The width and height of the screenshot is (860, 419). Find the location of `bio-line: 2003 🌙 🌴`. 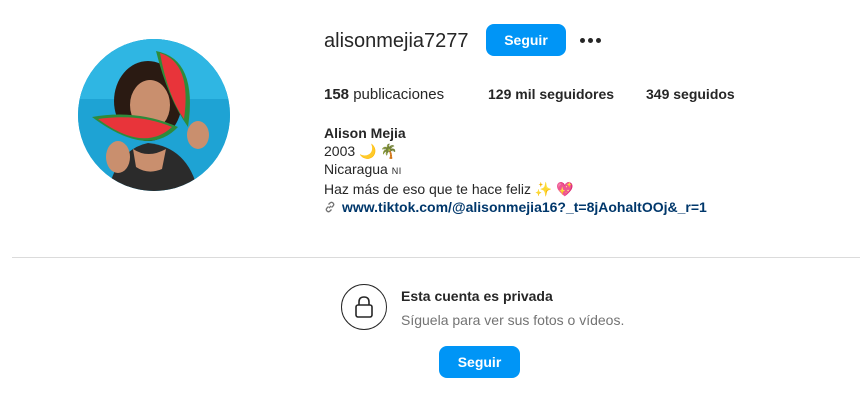

bio-line: 2003 🌙 🌴 is located at coordinates (361, 151).